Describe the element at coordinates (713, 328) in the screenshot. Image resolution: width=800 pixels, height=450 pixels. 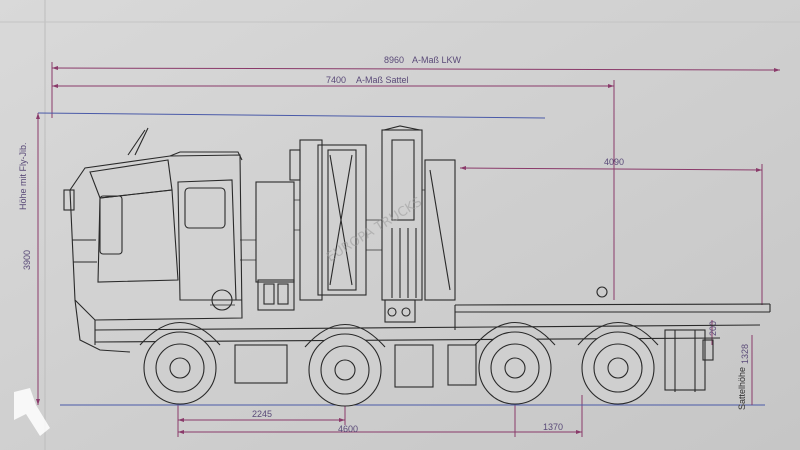
I see `dim-value-small: 200` at that location.